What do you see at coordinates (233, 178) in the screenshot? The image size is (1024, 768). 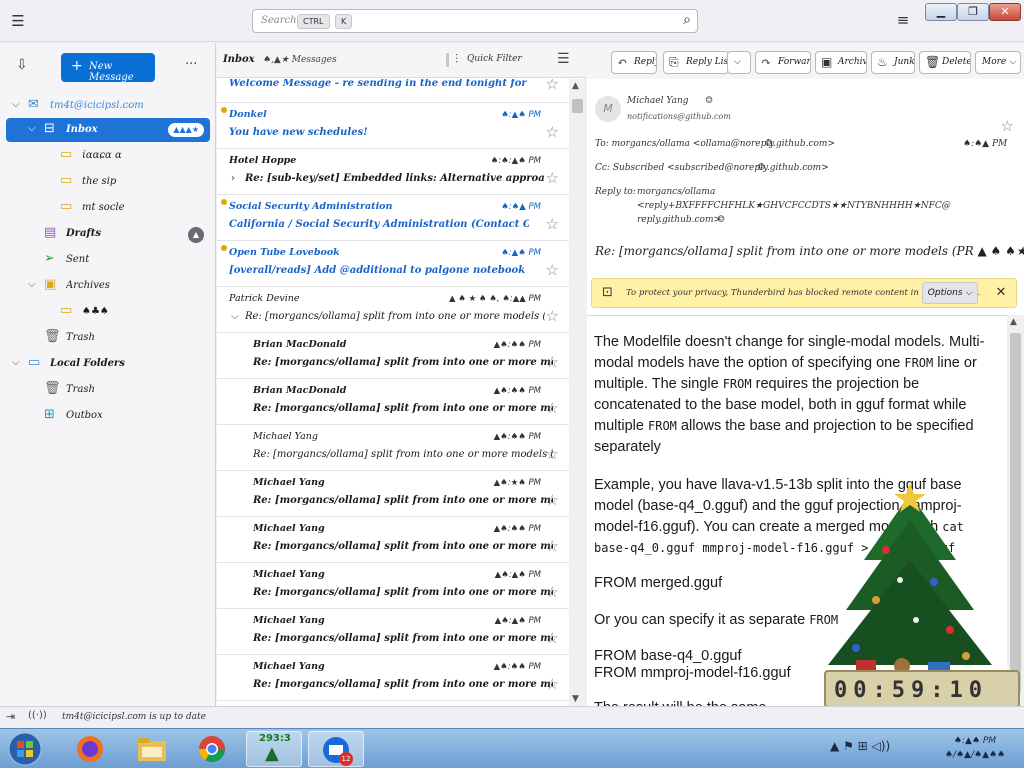 I see `thread-toggle-icon: ›` at bounding box center [233, 178].